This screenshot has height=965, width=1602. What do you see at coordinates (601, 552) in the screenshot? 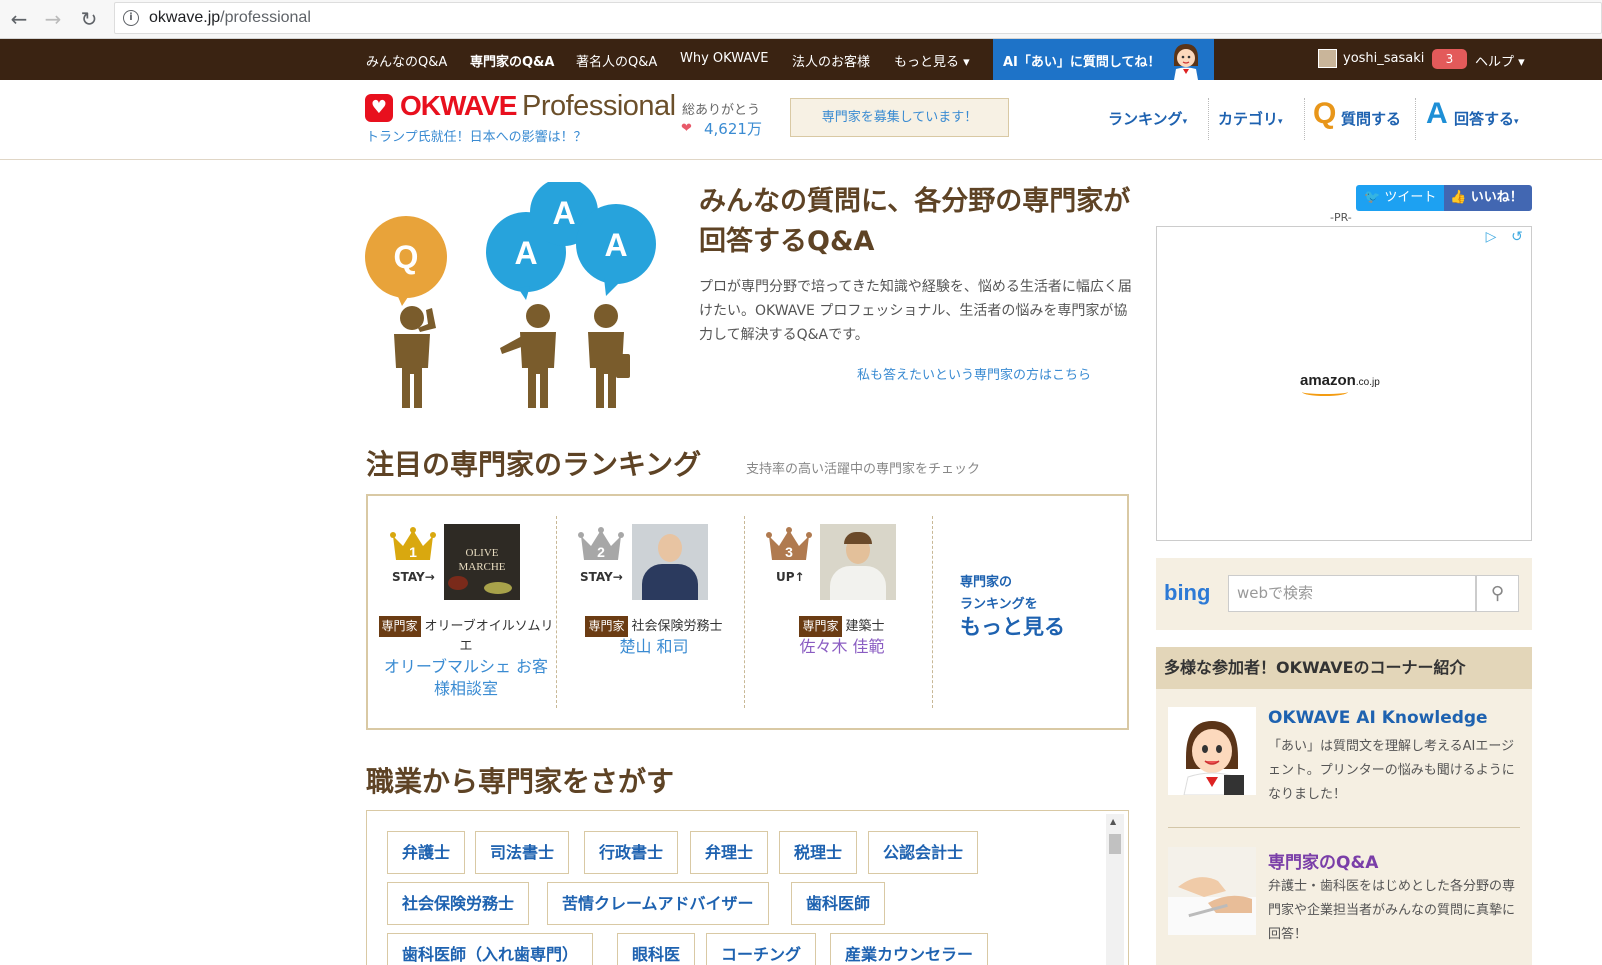
I see `rank-number: 2` at bounding box center [601, 552].